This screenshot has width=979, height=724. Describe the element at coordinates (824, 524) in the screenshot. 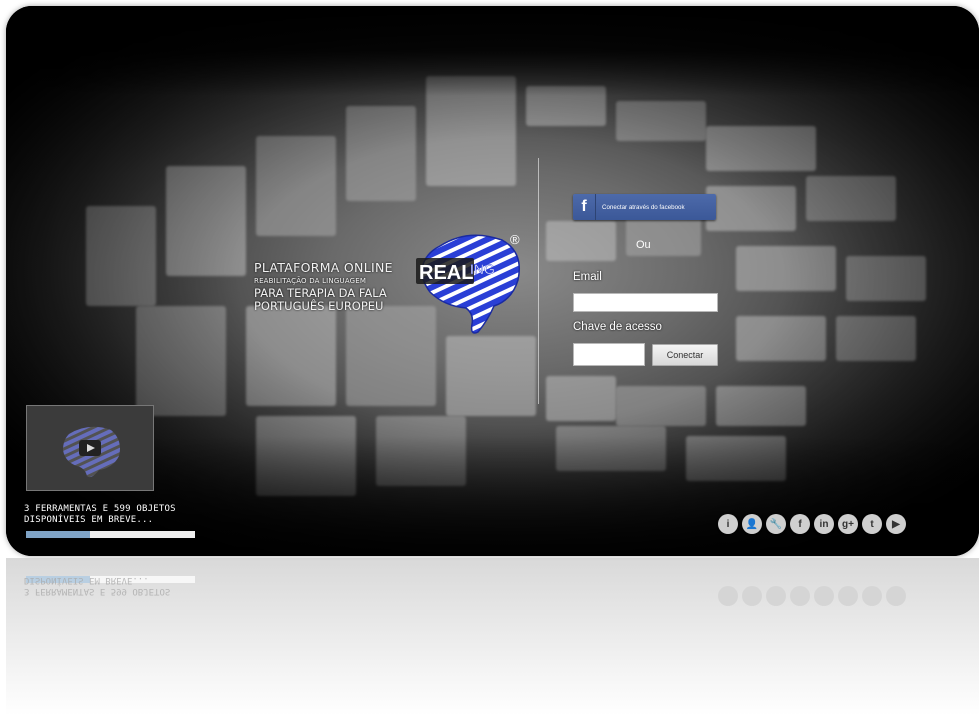

I see `linkedin-icon: in` at that location.